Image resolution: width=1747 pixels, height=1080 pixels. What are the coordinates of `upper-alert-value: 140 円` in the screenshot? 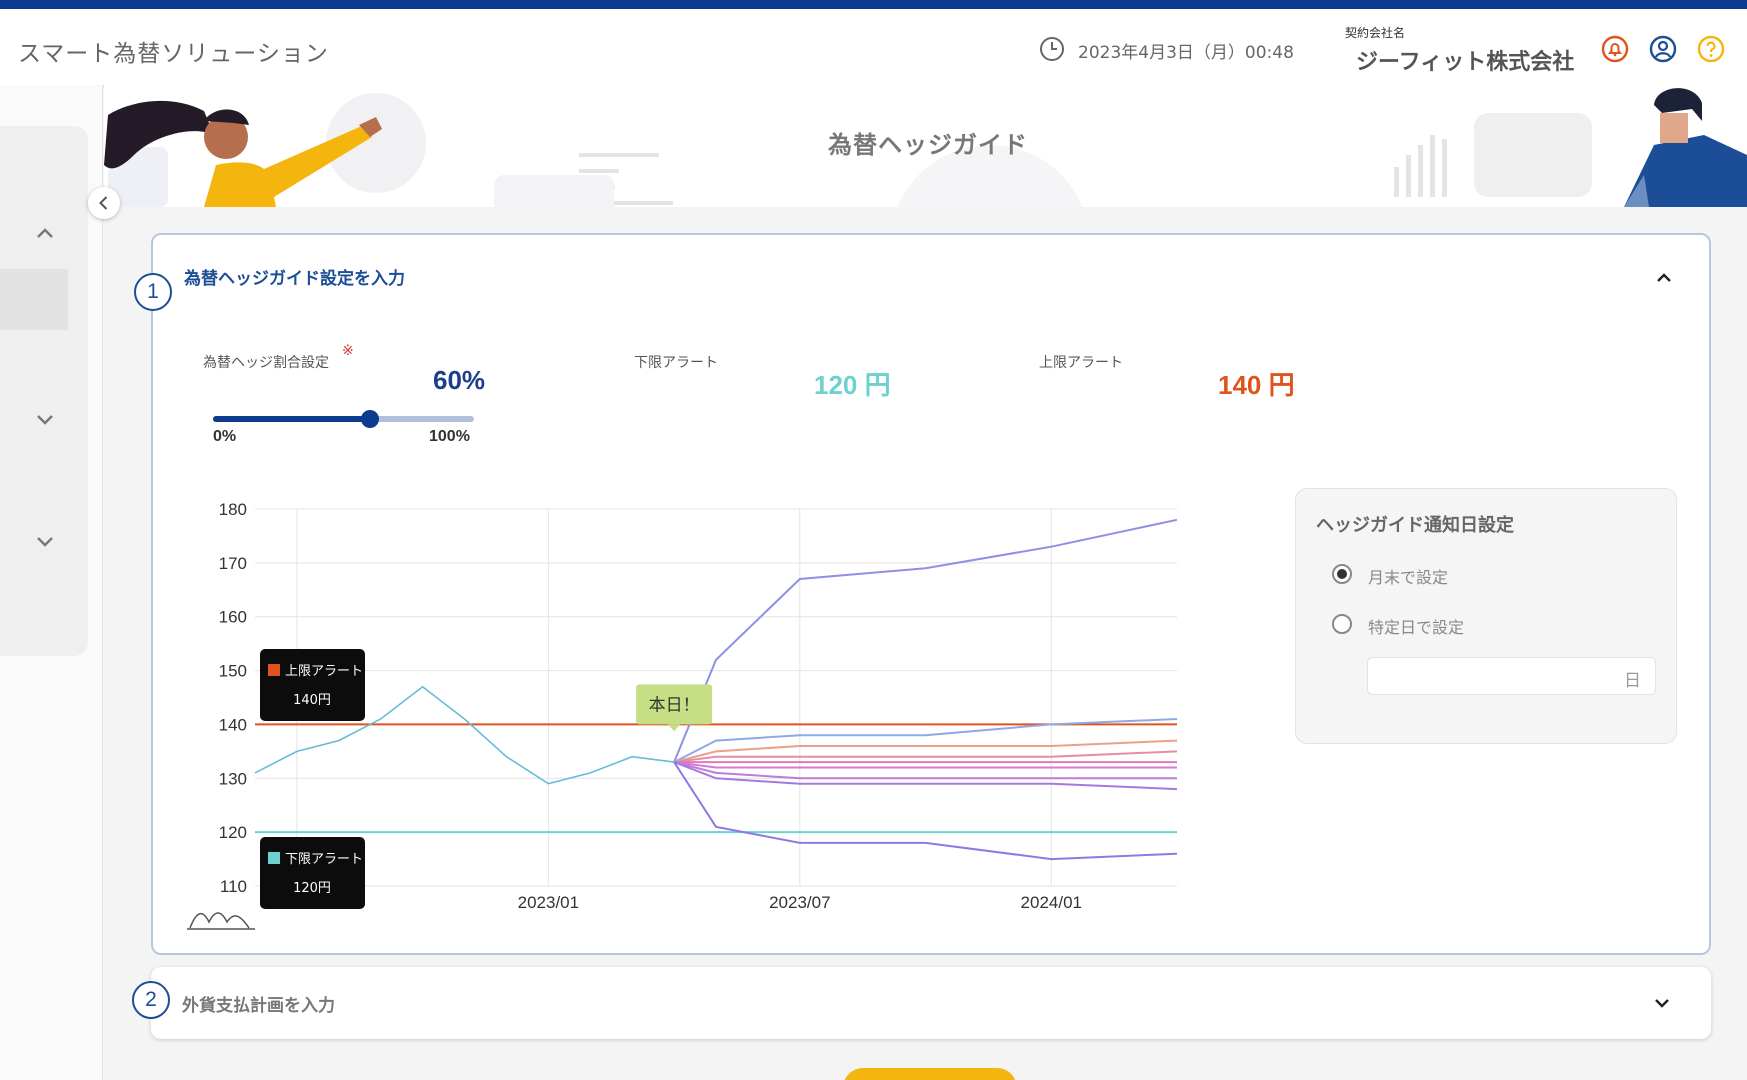 It's located at (1256, 385).